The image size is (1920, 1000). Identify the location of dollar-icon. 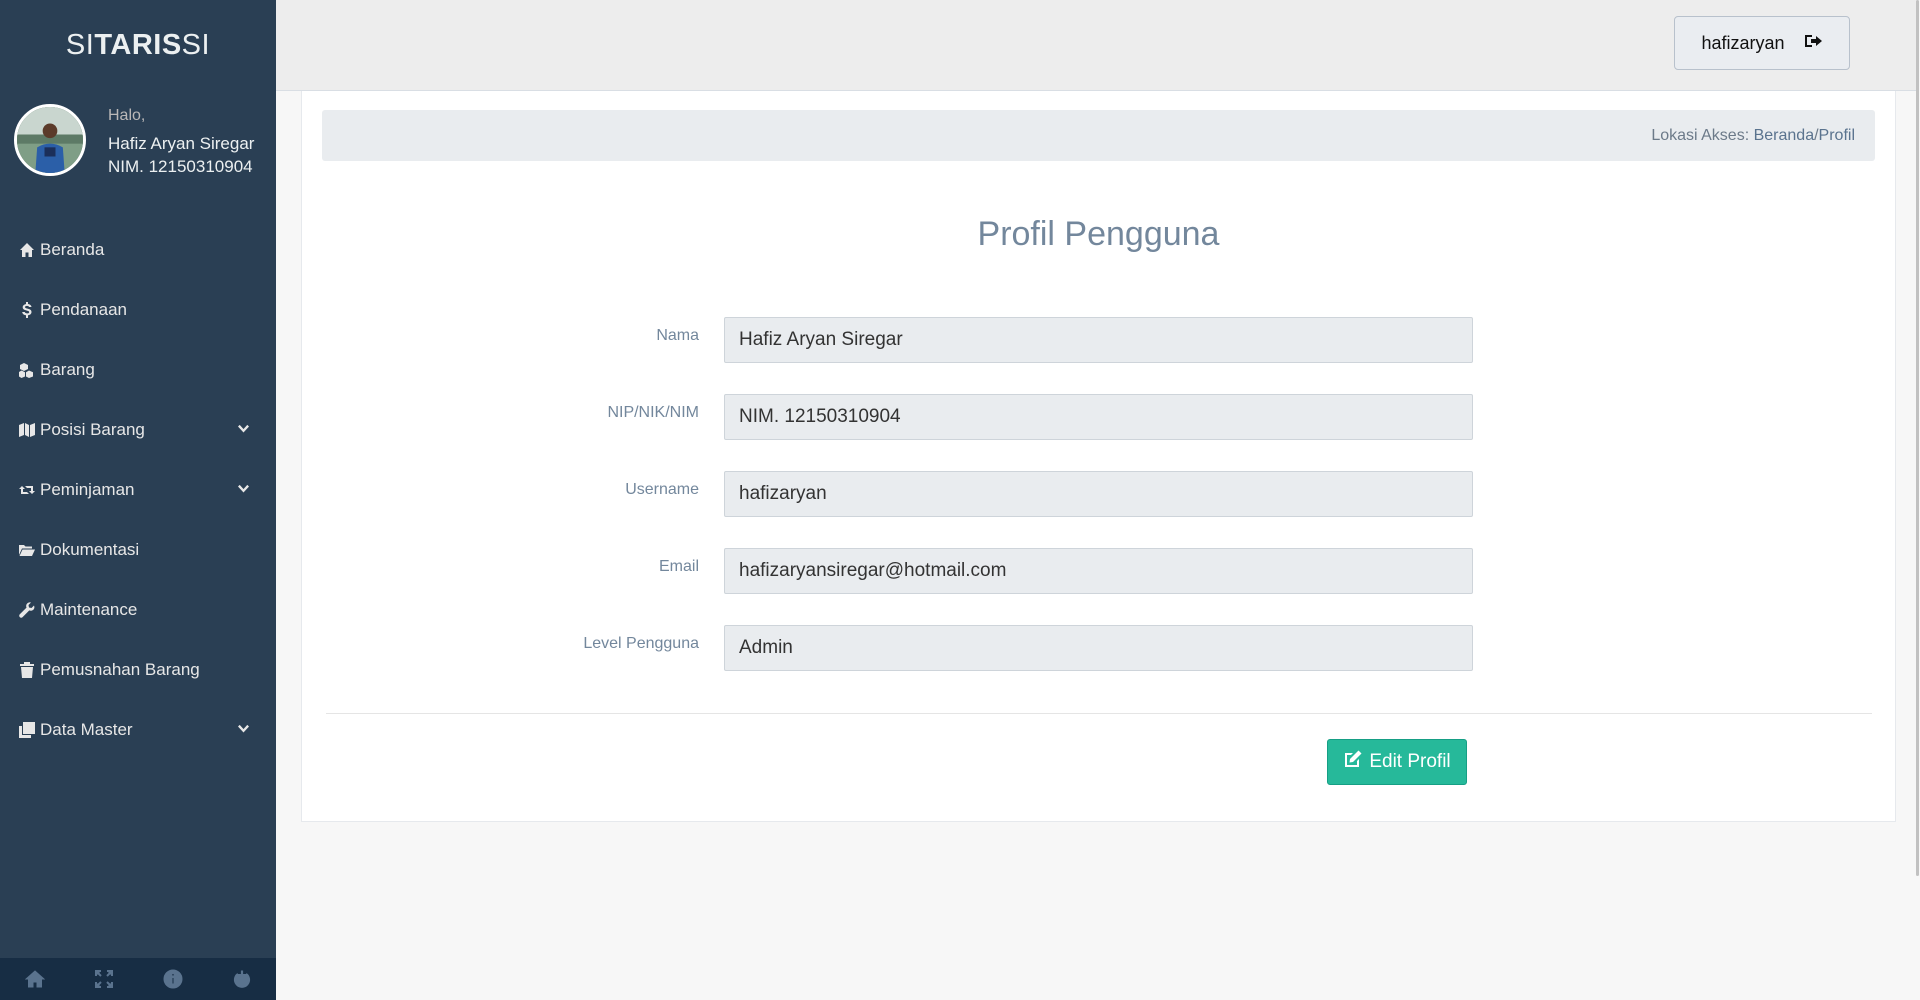
(27, 310).